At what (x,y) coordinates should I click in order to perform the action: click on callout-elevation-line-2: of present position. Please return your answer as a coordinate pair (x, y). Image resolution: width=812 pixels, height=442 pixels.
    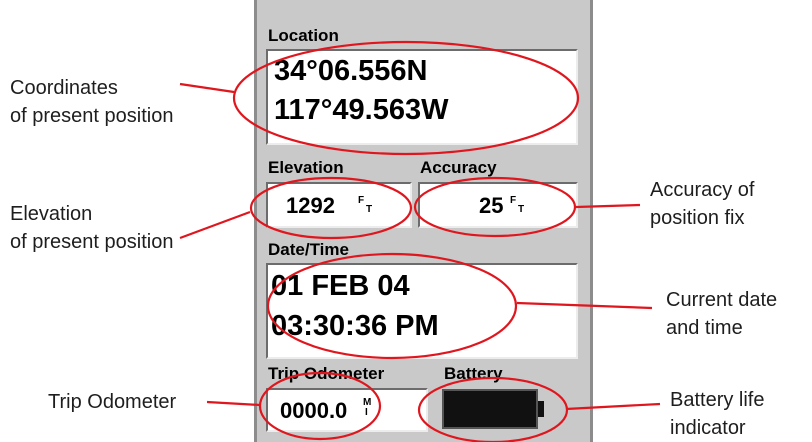
    Looking at the image, I should click on (92, 242).